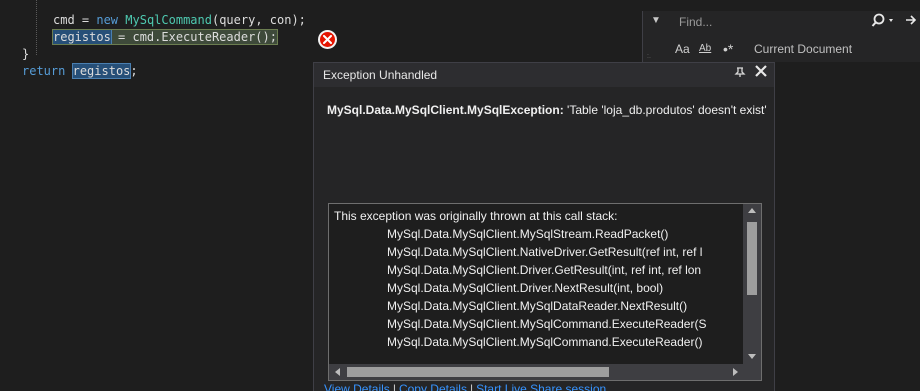  What do you see at coordinates (258, 20) in the screenshot?
I see `code-token: (query, con);` at bounding box center [258, 20].